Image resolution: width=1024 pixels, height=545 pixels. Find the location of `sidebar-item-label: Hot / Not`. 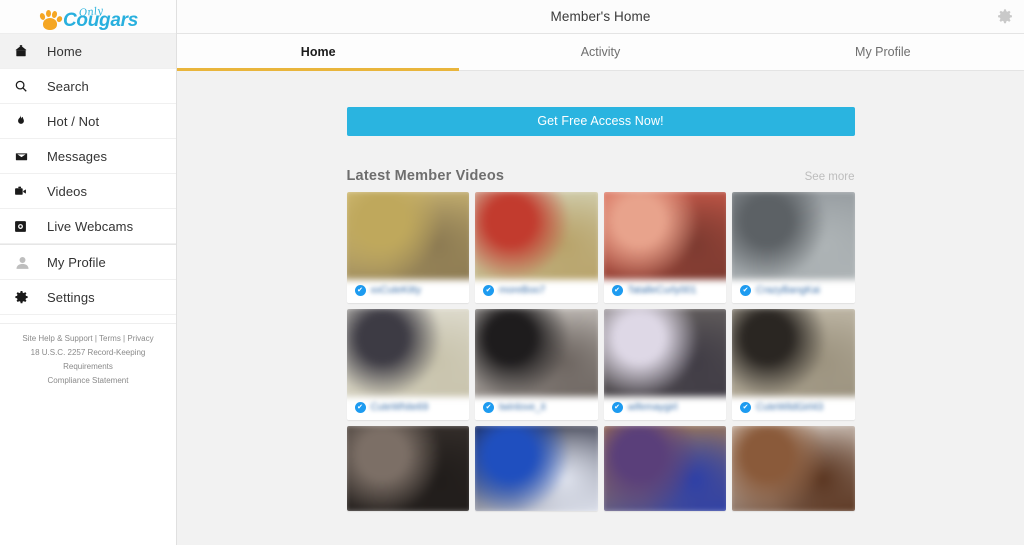

sidebar-item-label: Hot / Not is located at coordinates (73, 121).